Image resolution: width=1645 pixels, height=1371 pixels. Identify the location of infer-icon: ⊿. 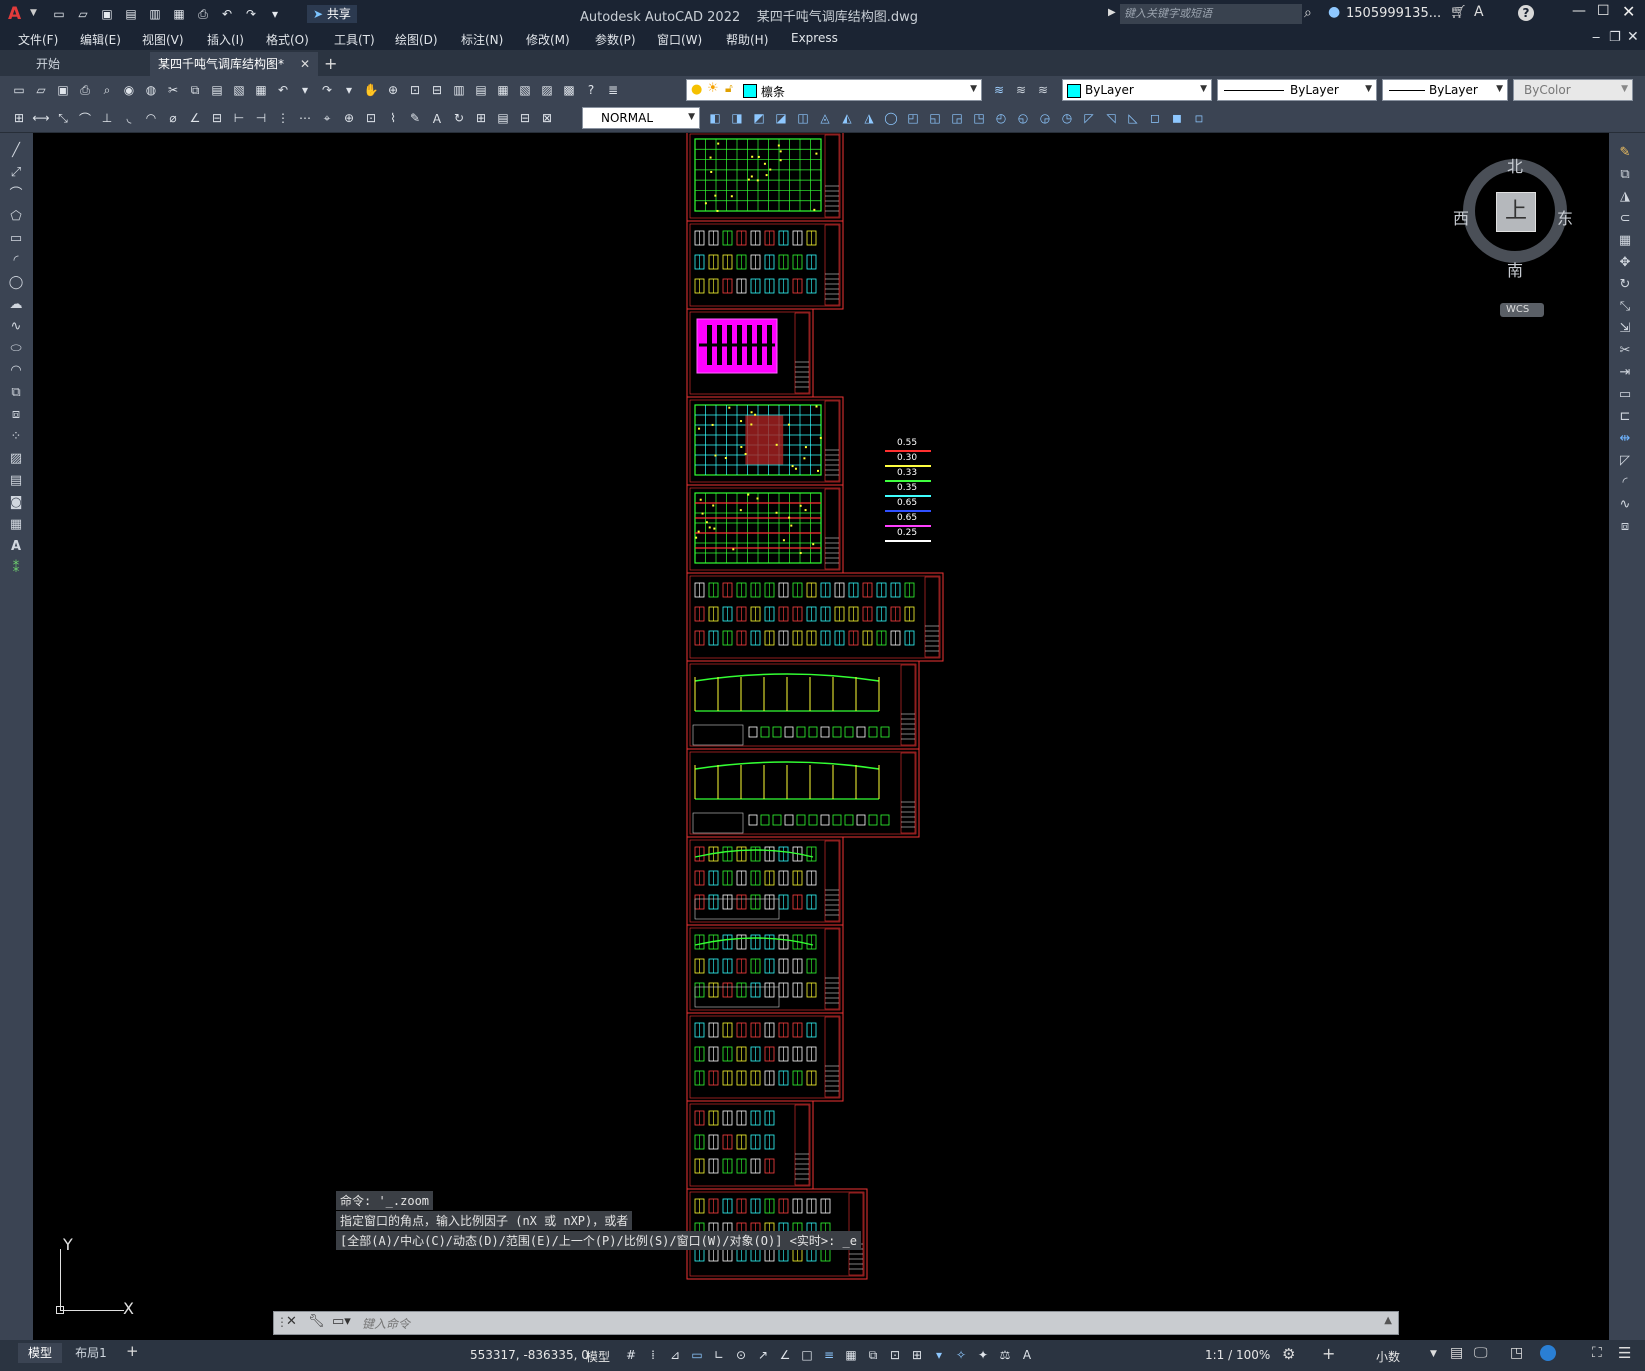
(675, 1355).